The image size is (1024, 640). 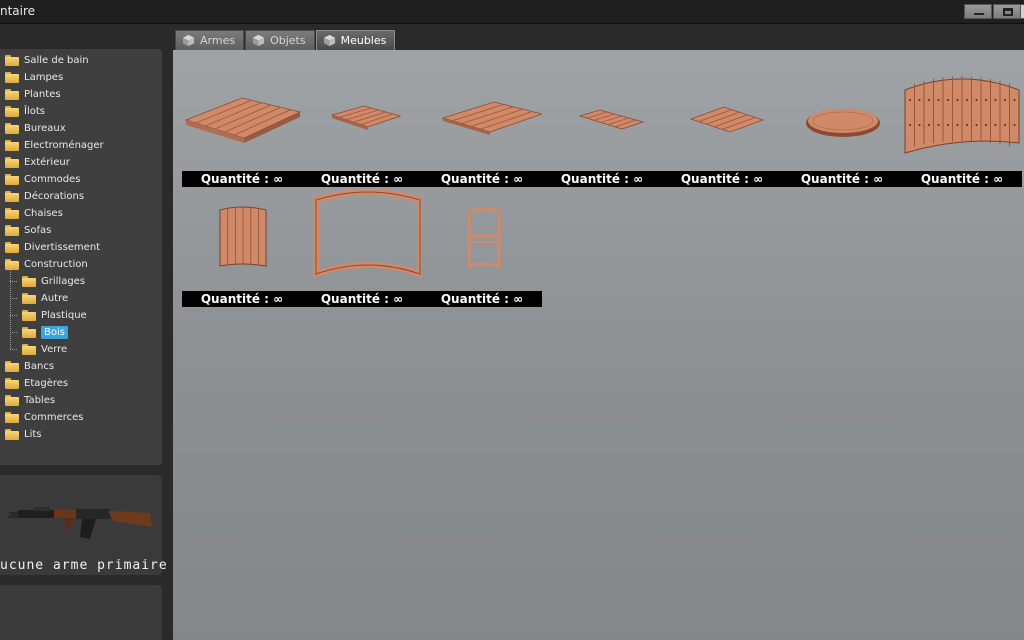 What do you see at coordinates (38, 230) in the screenshot?
I see `tree-item-label: Sofas` at bounding box center [38, 230].